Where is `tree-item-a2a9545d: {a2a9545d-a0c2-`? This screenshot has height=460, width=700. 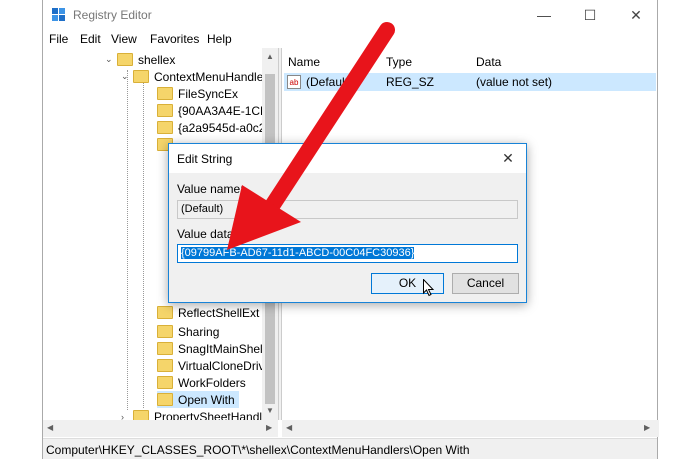
tree-item-a2a9545d: {a2a9545d-a0c2- is located at coordinates (209, 127).